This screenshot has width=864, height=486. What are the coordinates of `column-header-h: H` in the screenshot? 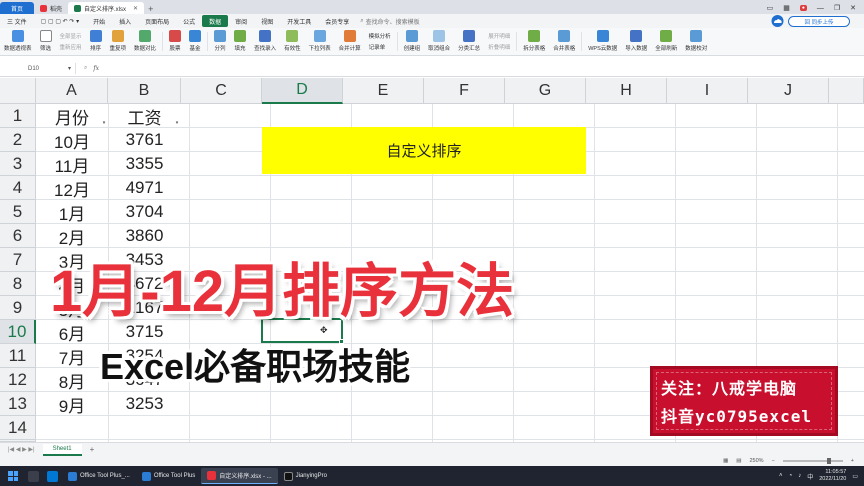 It's located at (626, 91).